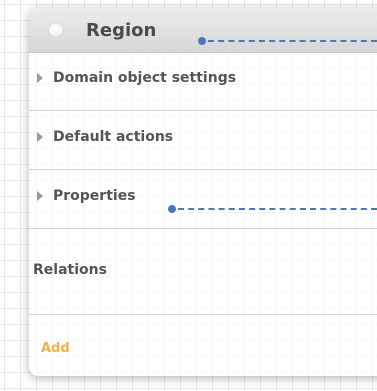  Describe the element at coordinates (203, 30) in the screenshot. I see `card-header: Region` at that location.